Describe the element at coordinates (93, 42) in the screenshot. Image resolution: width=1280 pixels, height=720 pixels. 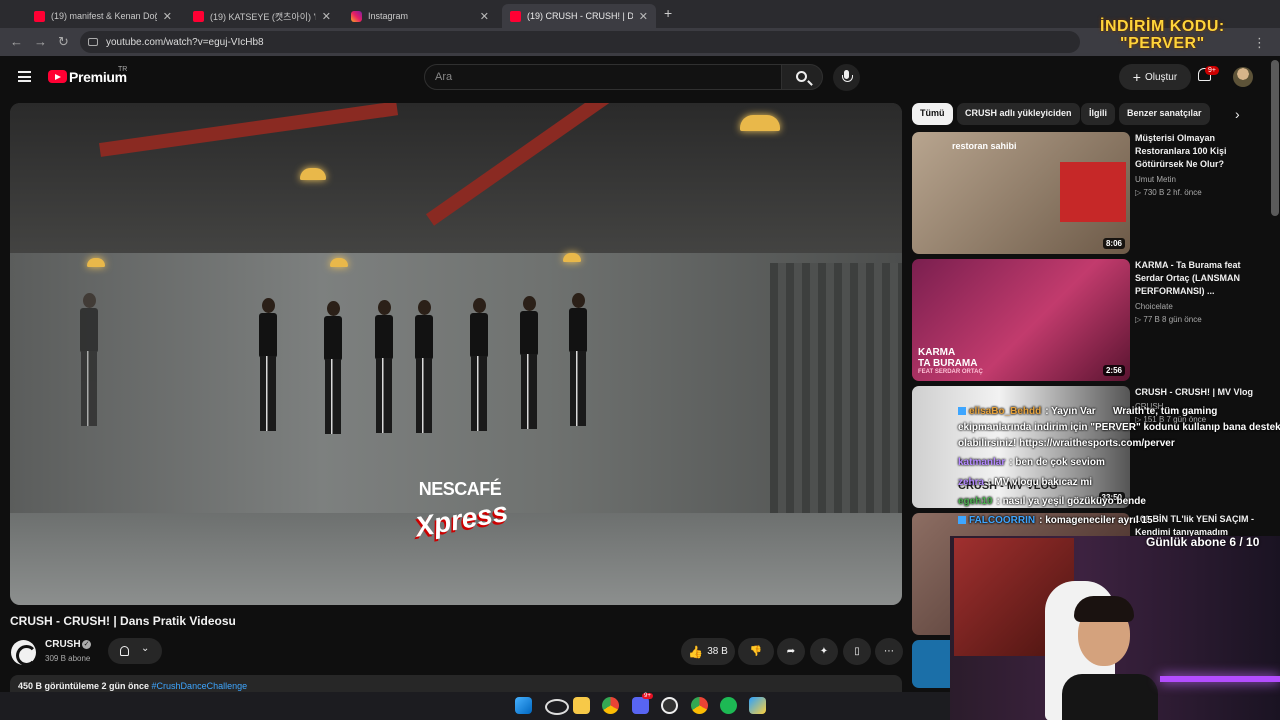
I see `site-info-icon` at that location.